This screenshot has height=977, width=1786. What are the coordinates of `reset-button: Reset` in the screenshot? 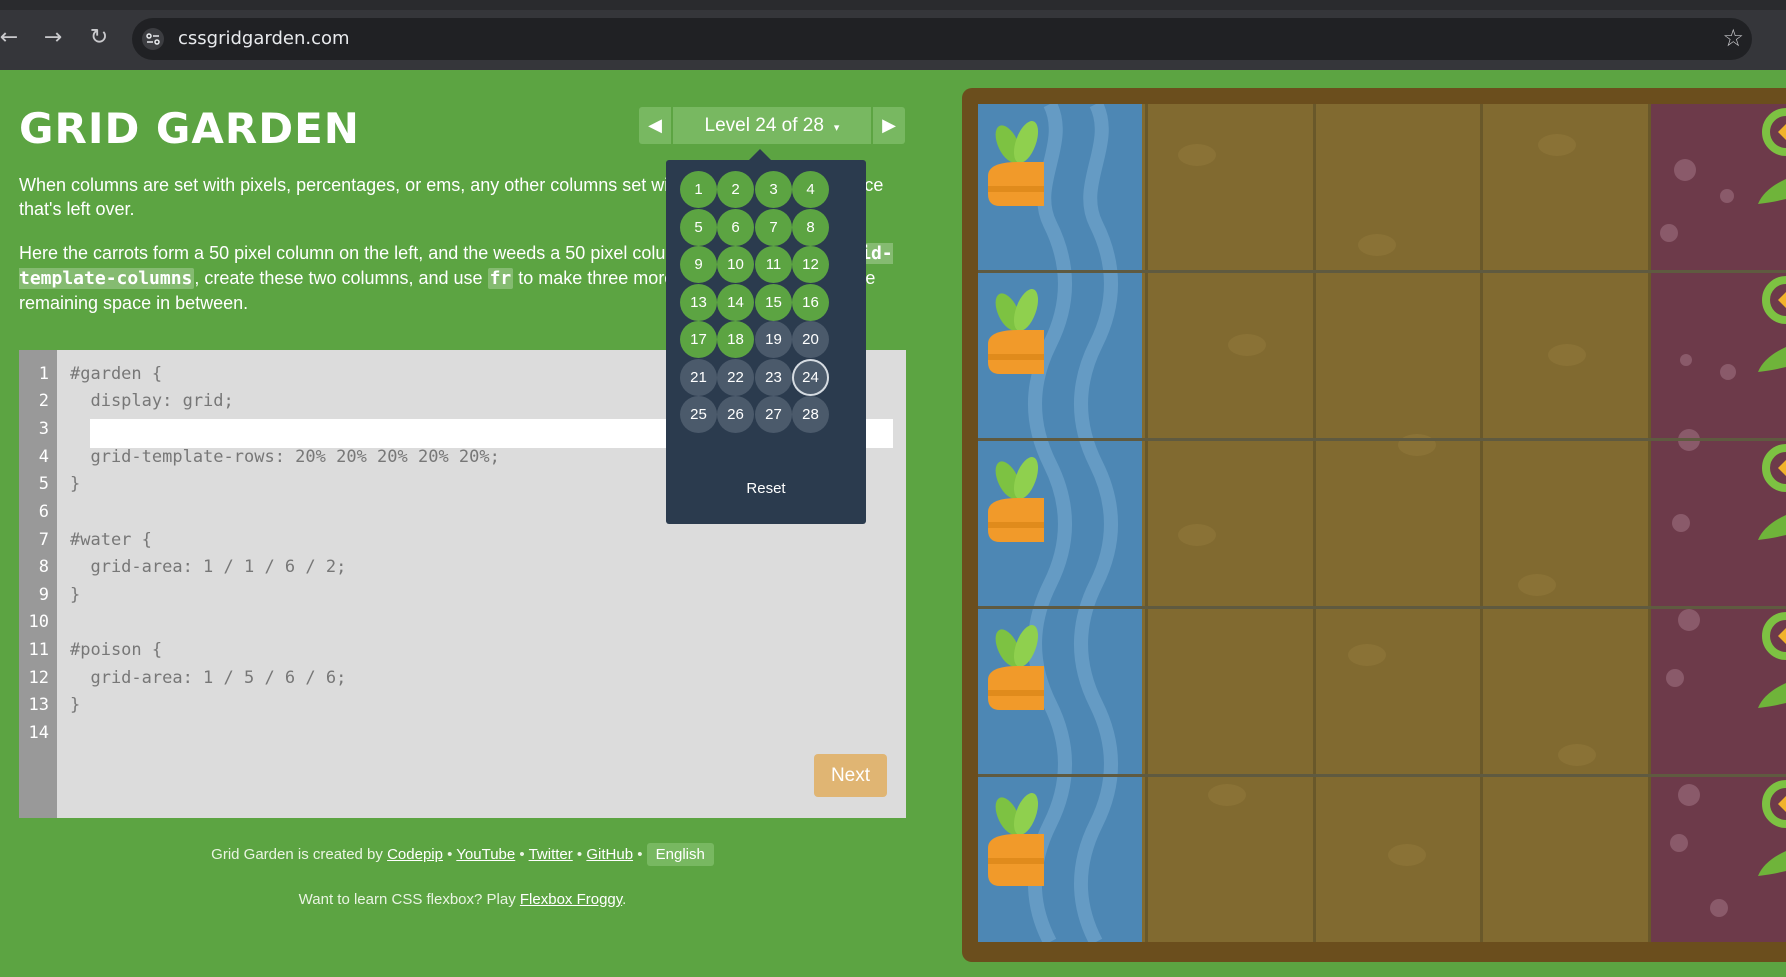 It's located at (766, 488).